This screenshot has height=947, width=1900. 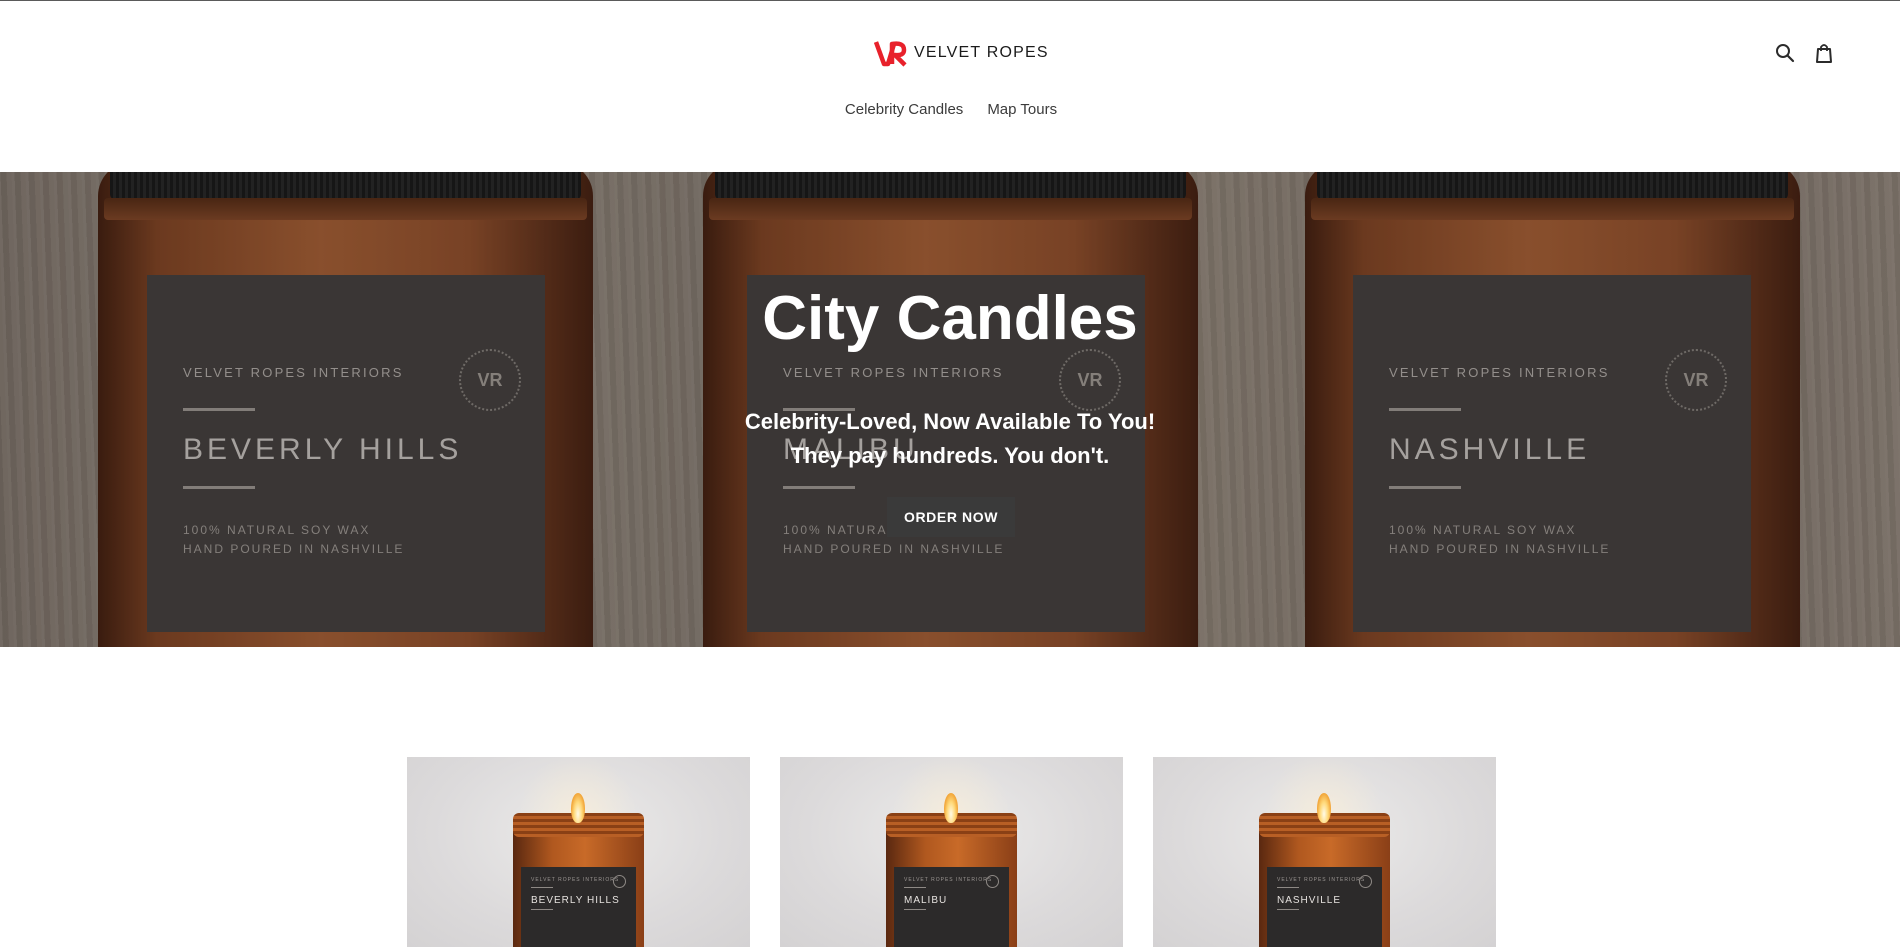 I want to click on product-city: BEVERLY HILLS, so click(x=575, y=900).